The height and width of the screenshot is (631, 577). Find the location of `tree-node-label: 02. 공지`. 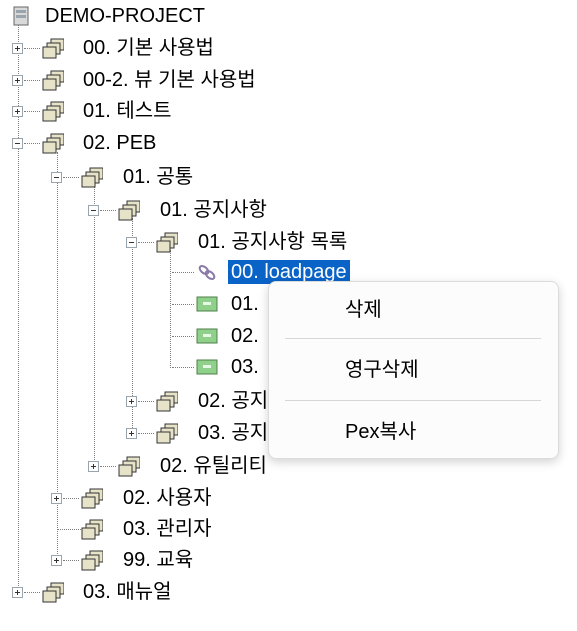

tree-node-label: 02. 공지 is located at coordinates (233, 401).